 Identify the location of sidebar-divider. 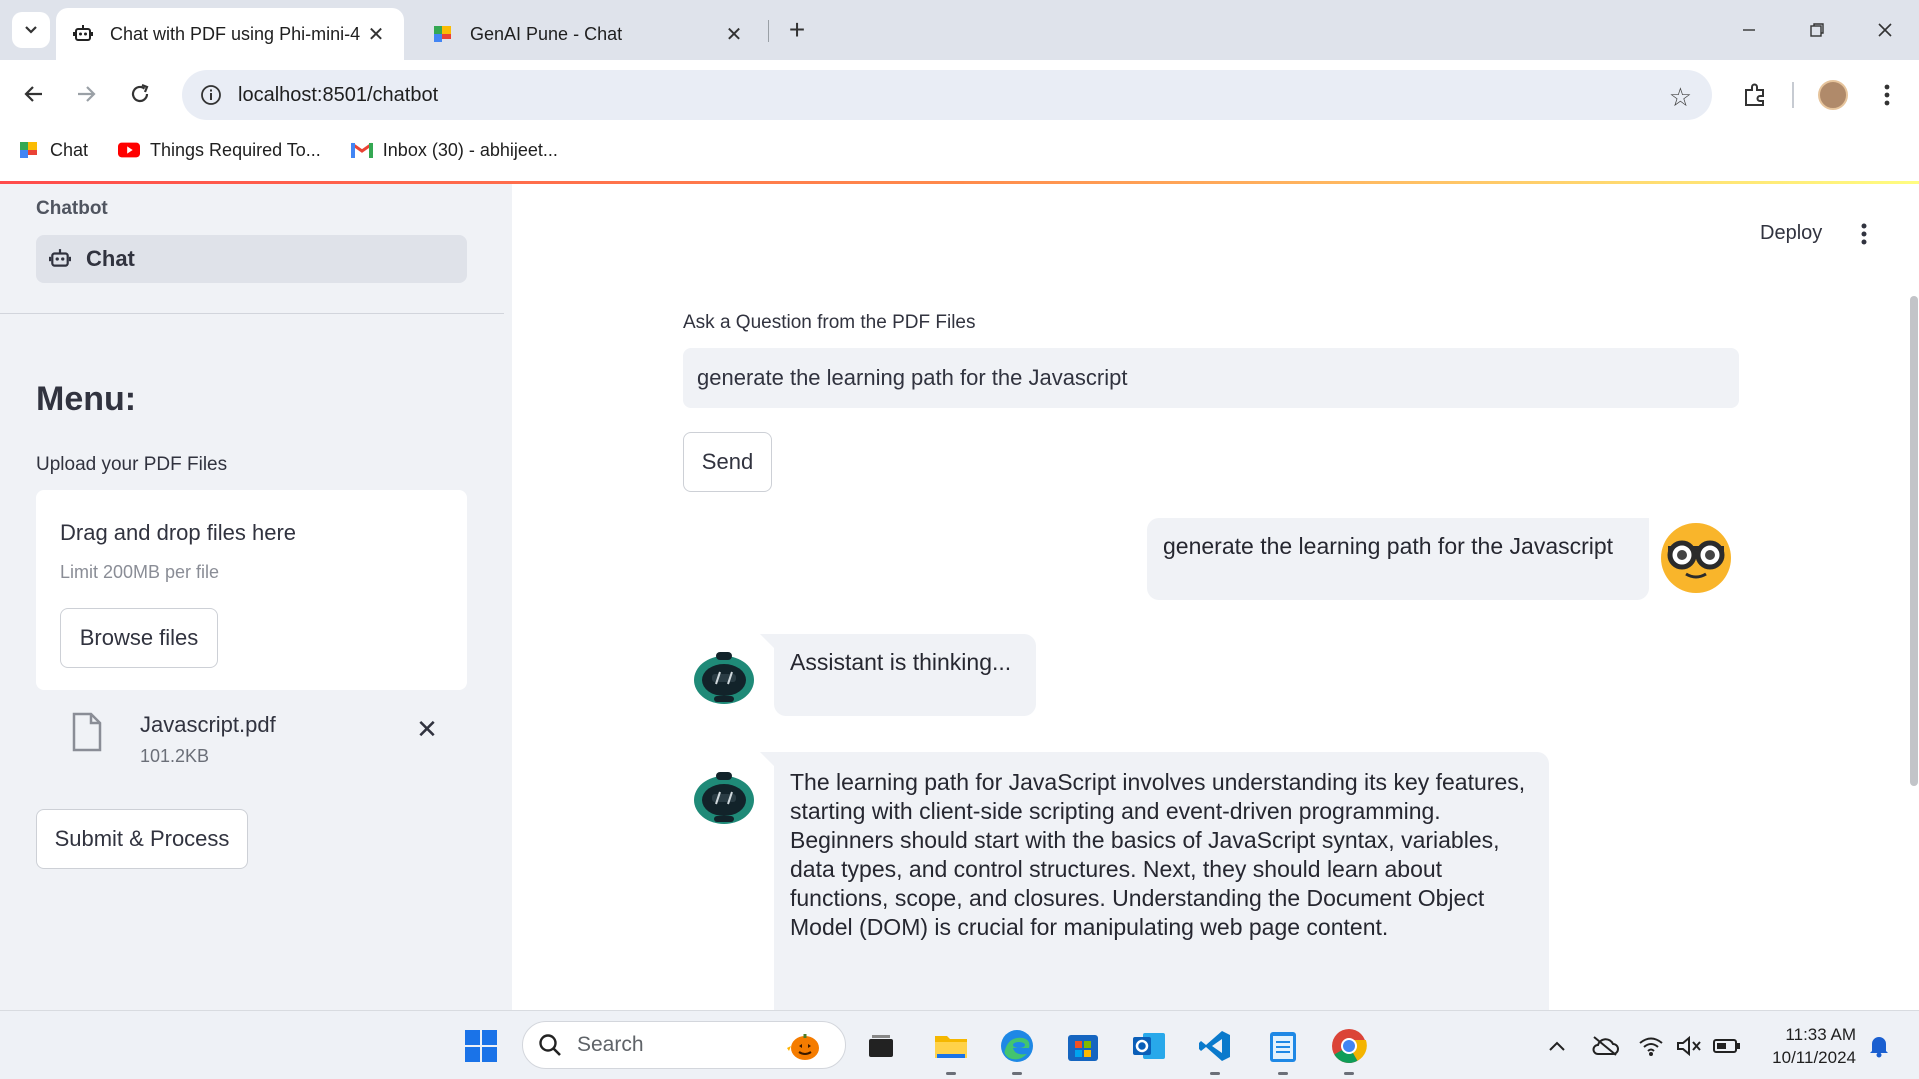
(252, 313).